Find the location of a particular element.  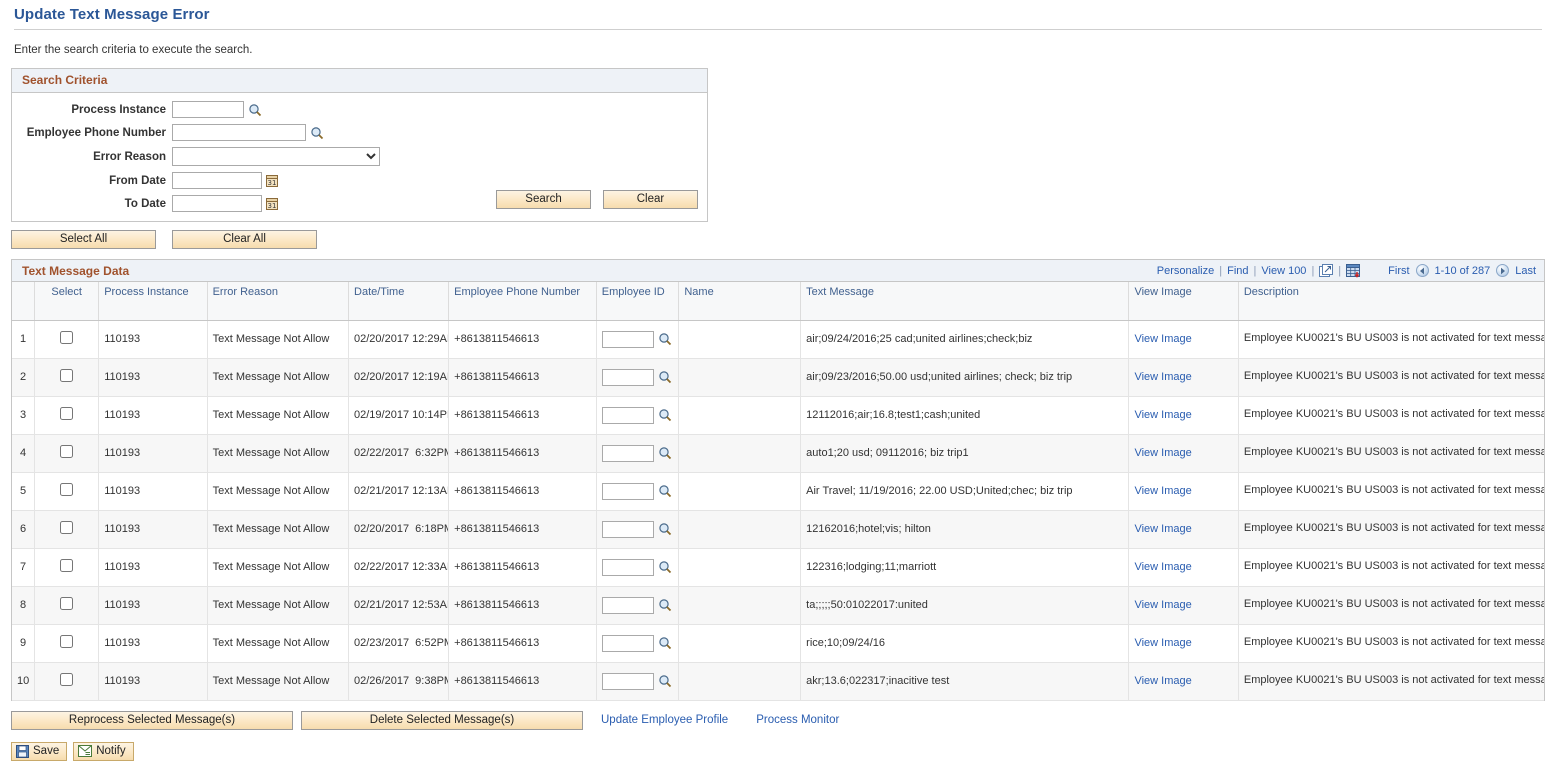

pagination-range: 1-10 of 287 is located at coordinates (1462, 270).